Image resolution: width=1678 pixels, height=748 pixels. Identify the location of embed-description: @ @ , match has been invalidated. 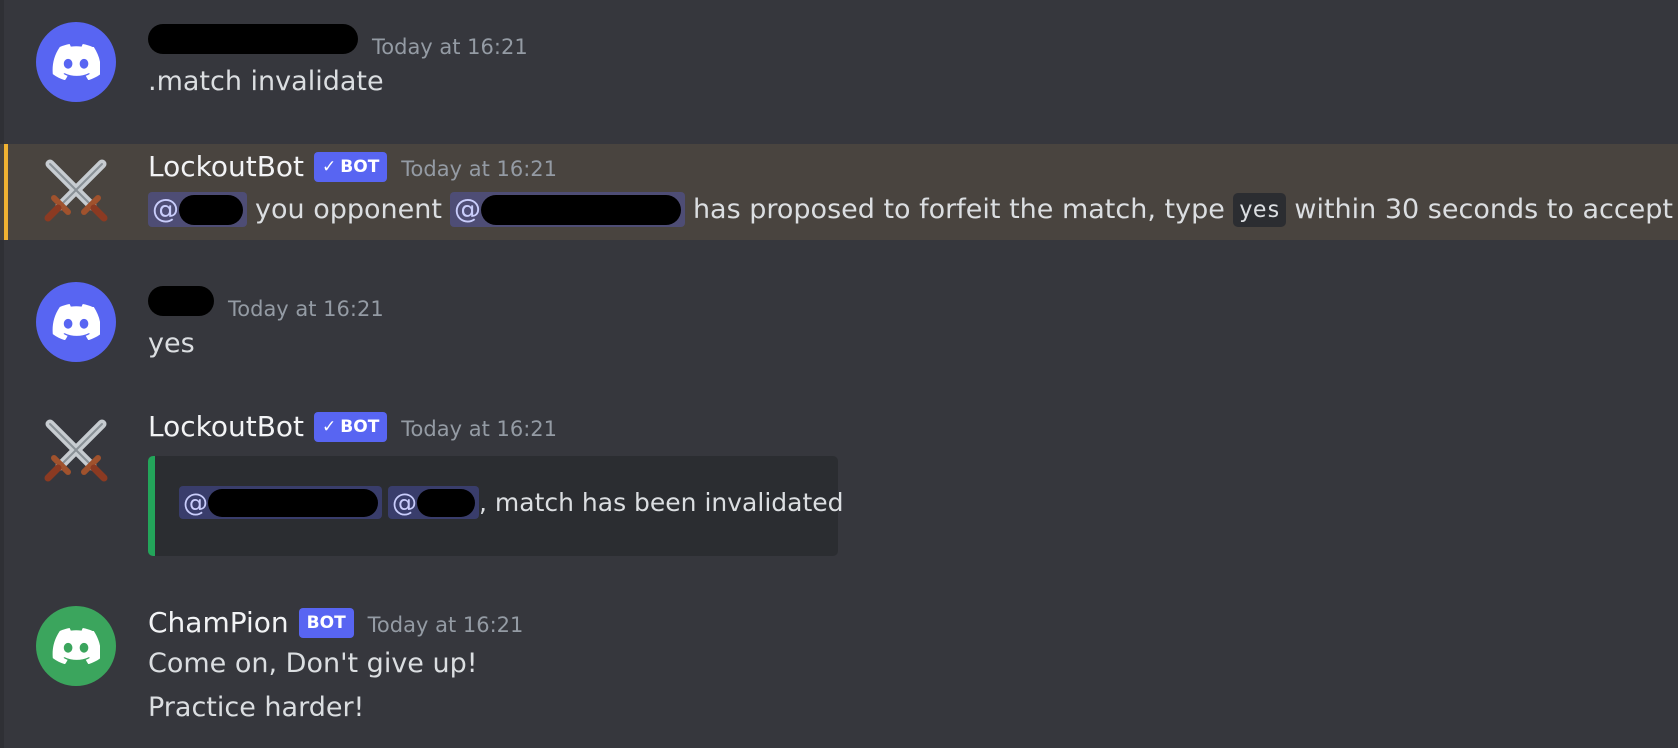
(511, 502).